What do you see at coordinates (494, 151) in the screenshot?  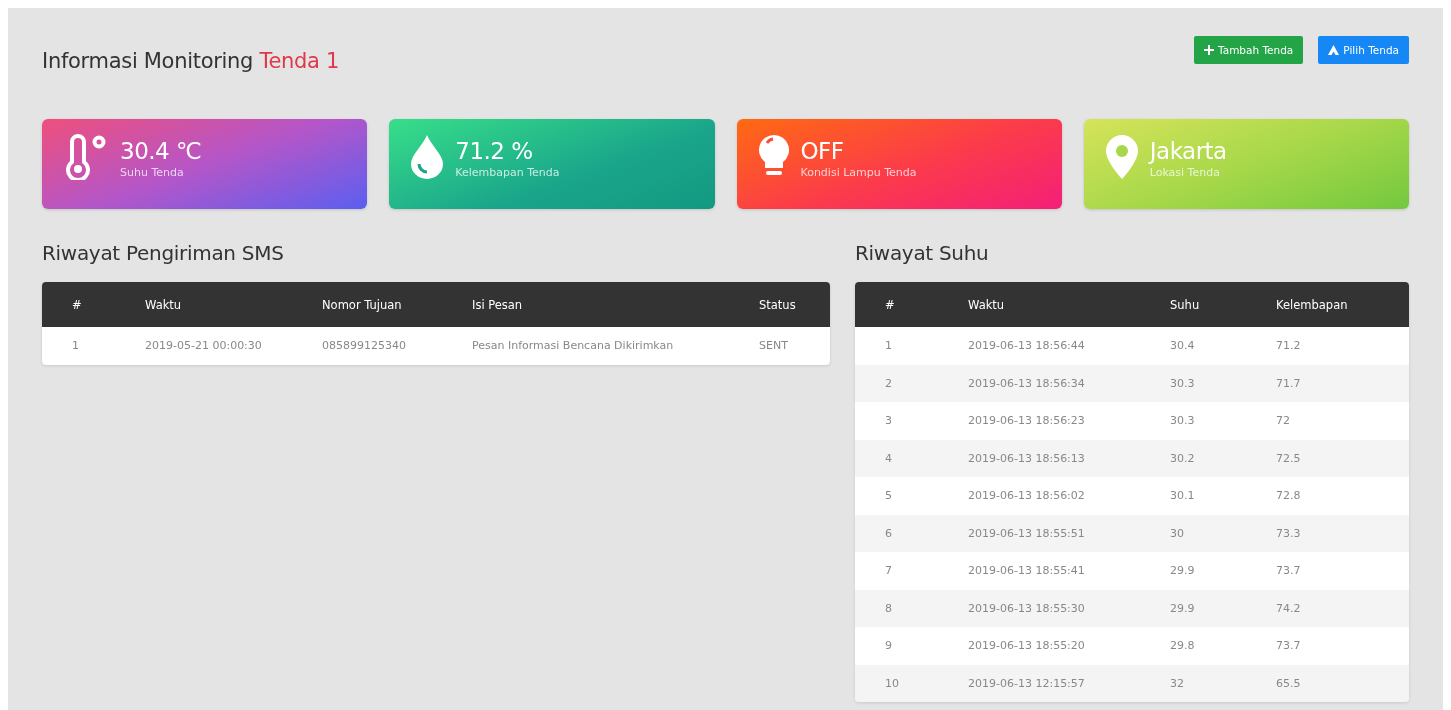 I see `card-value: 71.2 %` at bounding box center [494, 151].